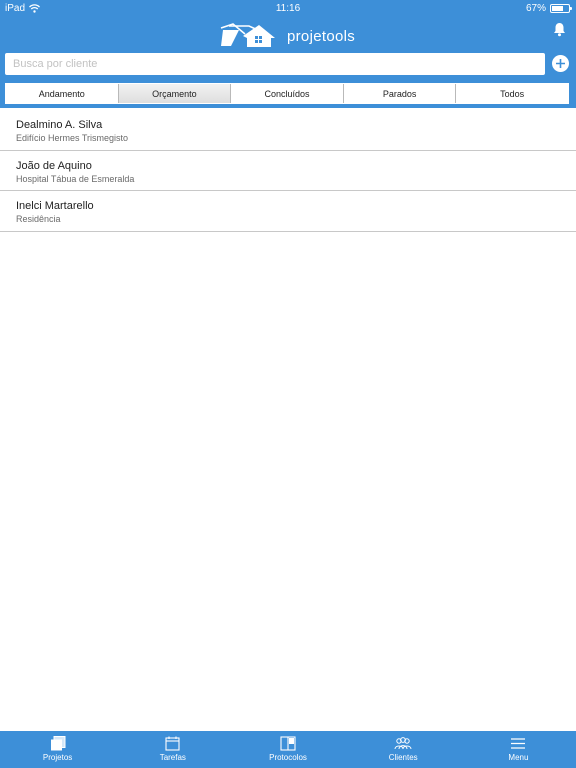 This screenshot has width=576, height=768. What do you see at coordinates (559, 29) in the screenshot?
I see `notifications-bell-icon` at bounding box center [559, 29].